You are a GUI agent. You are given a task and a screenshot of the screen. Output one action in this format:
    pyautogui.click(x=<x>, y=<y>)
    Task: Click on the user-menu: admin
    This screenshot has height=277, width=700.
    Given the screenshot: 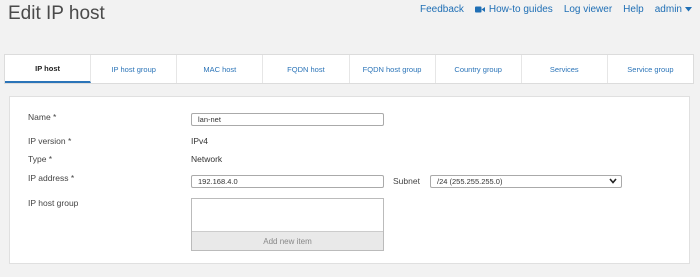 What is the action you would take?
    pyautogui.click(x=673, y=9)
    